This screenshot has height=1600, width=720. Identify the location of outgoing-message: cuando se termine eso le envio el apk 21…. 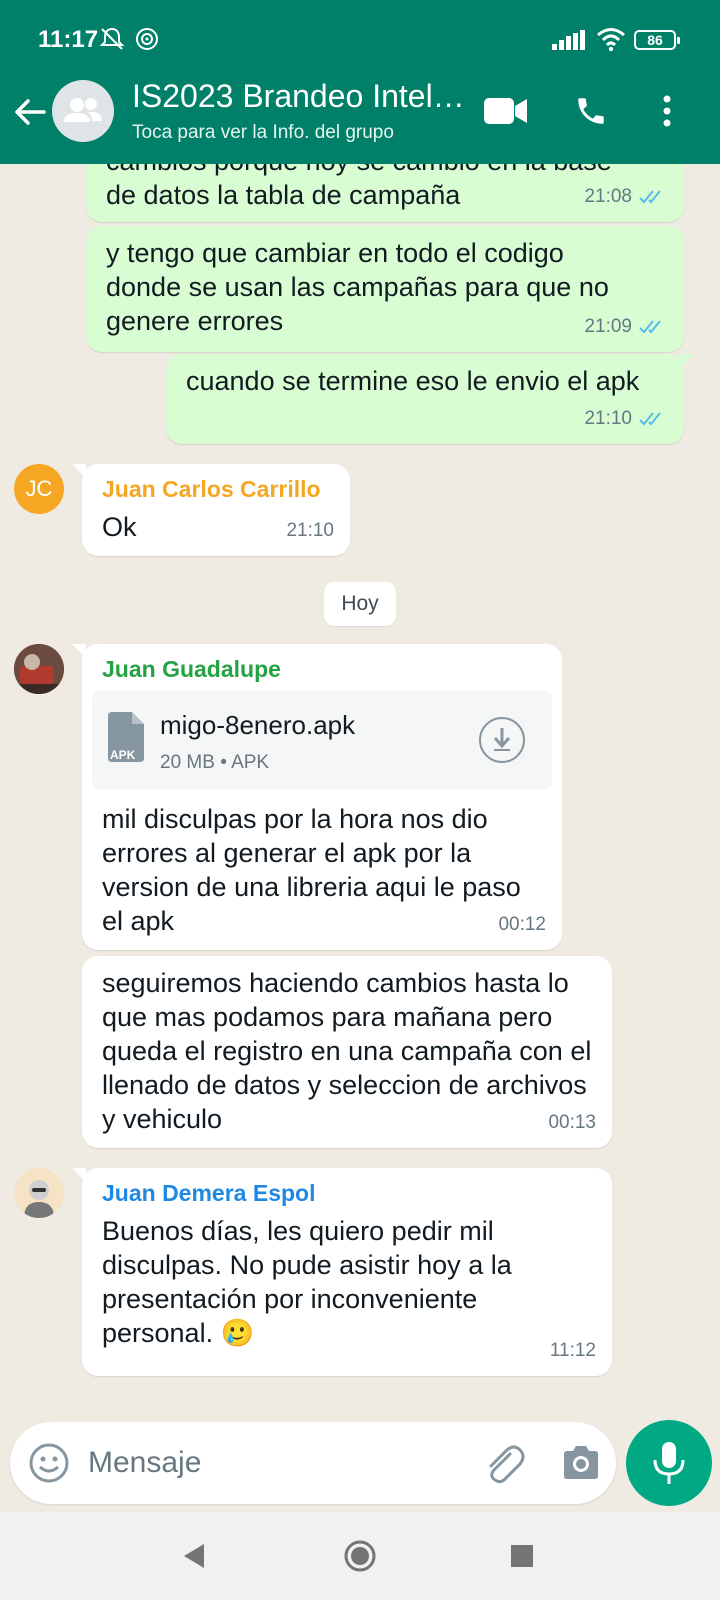
(430, 399).